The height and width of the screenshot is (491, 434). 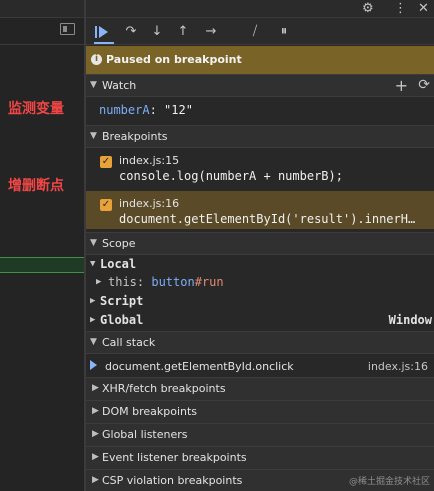 I want to click on current-line-highlight, so click(x=42, y=265).